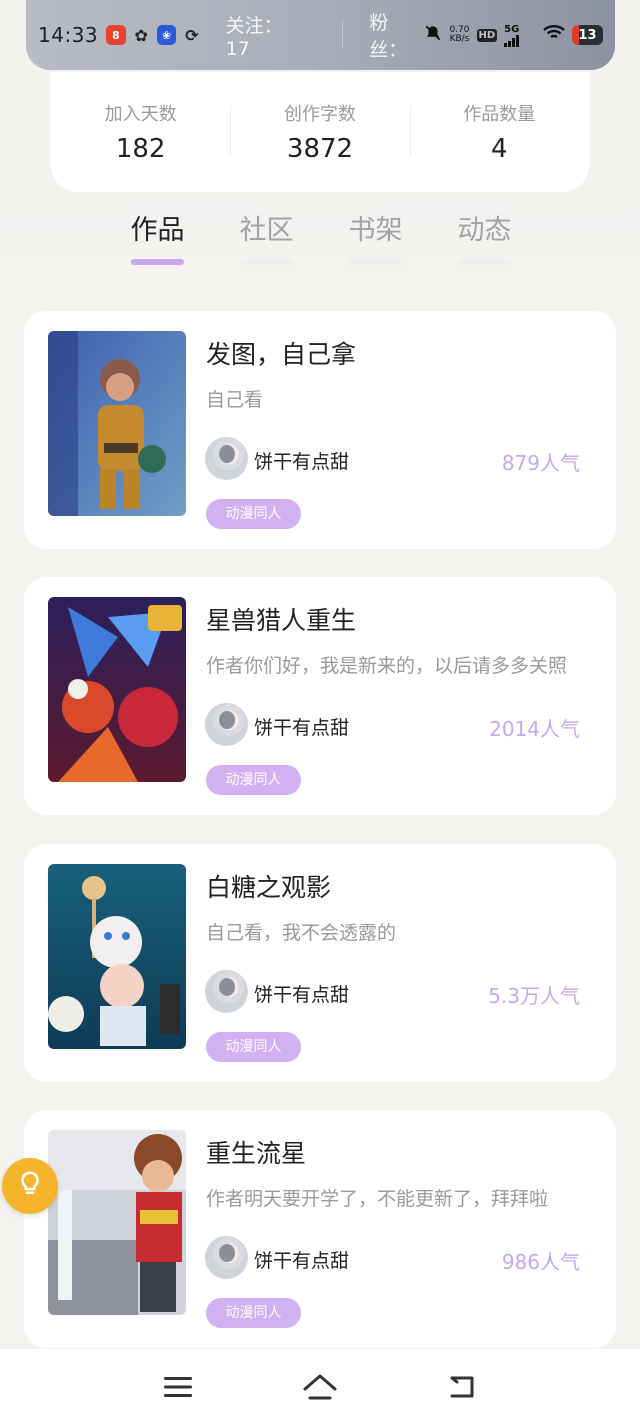 The width and height of the screenshot is (640, 1423). Describe the element at coordinates (377, 1199) in the screenshot. I see `work-description: 作者明天要开学了，不能更新了，拜拜啦` at that location.